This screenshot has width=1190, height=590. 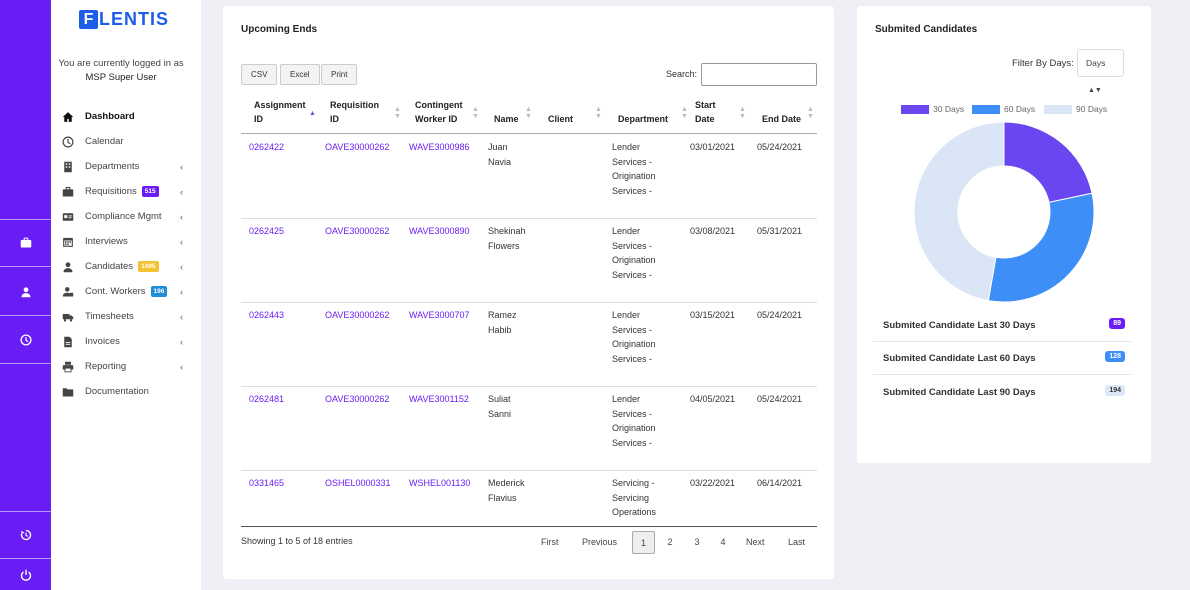 I want to click on search-input, so click(x=759, y=74).